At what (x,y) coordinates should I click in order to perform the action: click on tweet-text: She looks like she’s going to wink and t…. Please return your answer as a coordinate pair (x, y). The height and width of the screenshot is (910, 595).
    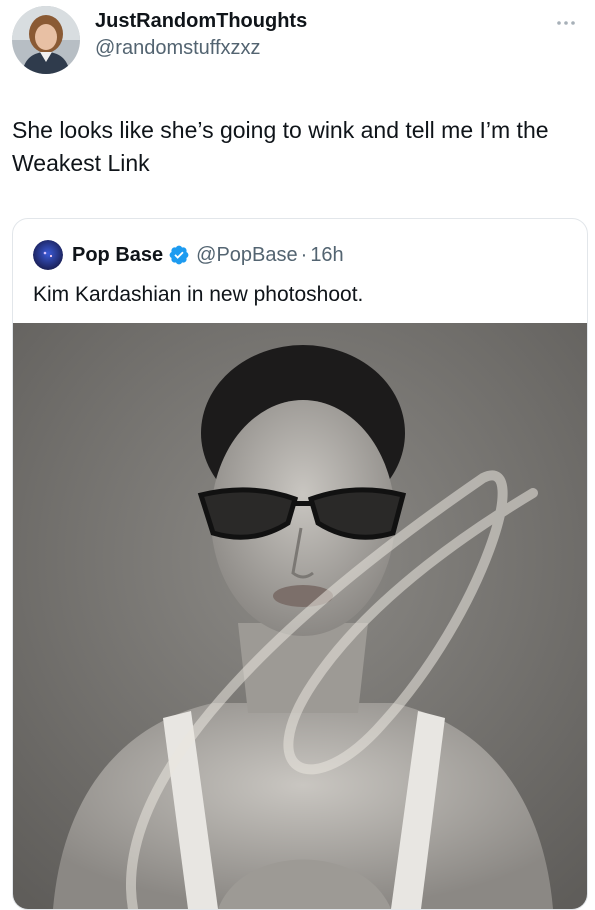
    Looking at the image, I should click on (280, 146).